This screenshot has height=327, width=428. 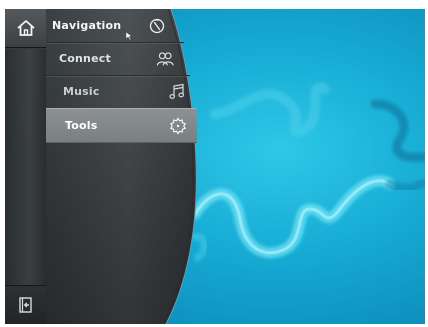 What do you see at coordinates (178, 126) in the screenshot?
I see `gear-icon` at bounding box center [178, 126].